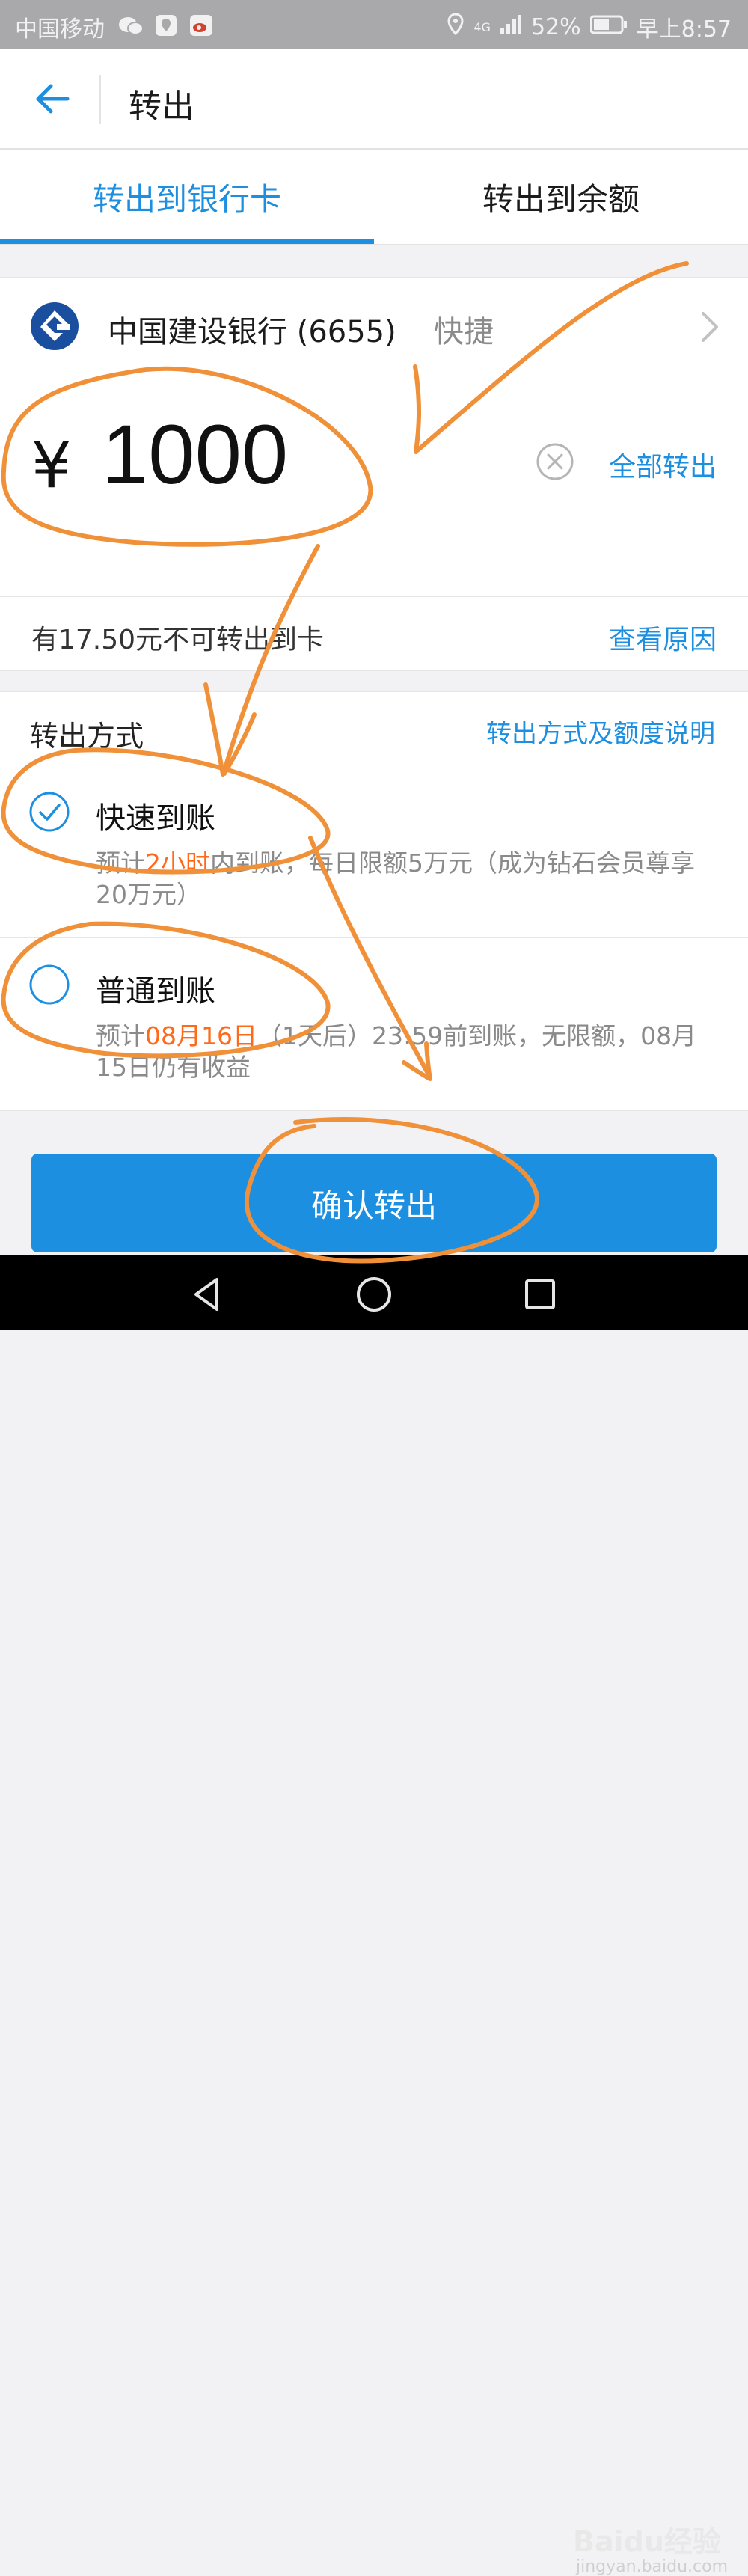  I want to click on amount-input: 1000, so click(195, 455).